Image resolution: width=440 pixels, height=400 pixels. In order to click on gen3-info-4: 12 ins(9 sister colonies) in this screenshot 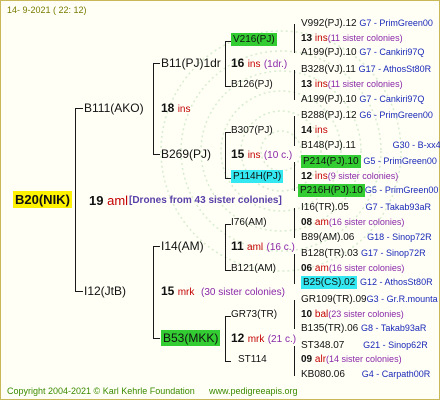, I will do `click(349, 177)`.